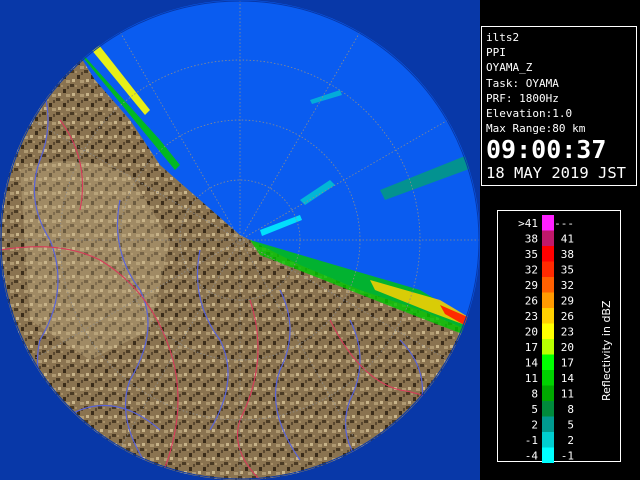  What do you see at coordinates (531, 316) in the screenshot?
I see `legend-low-value: 23` at bounding box center [531, 316].